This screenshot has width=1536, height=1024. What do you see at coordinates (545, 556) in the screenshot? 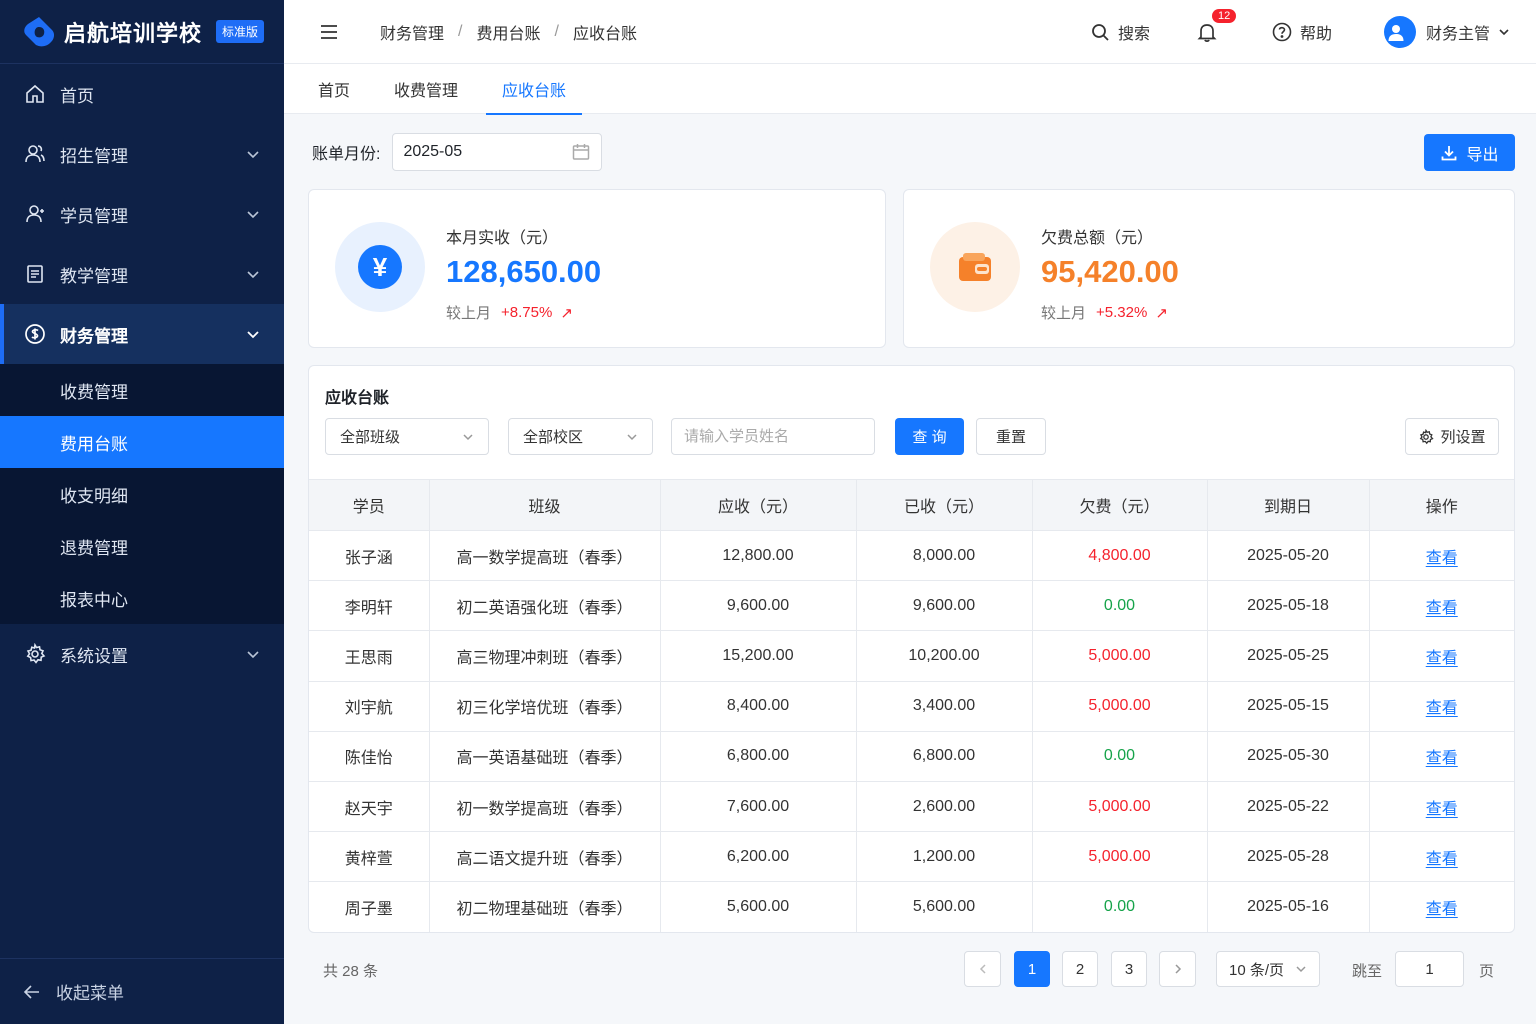
I see `cell-class: 高一数学提高班（春季）` at bounding box center [545, 556].